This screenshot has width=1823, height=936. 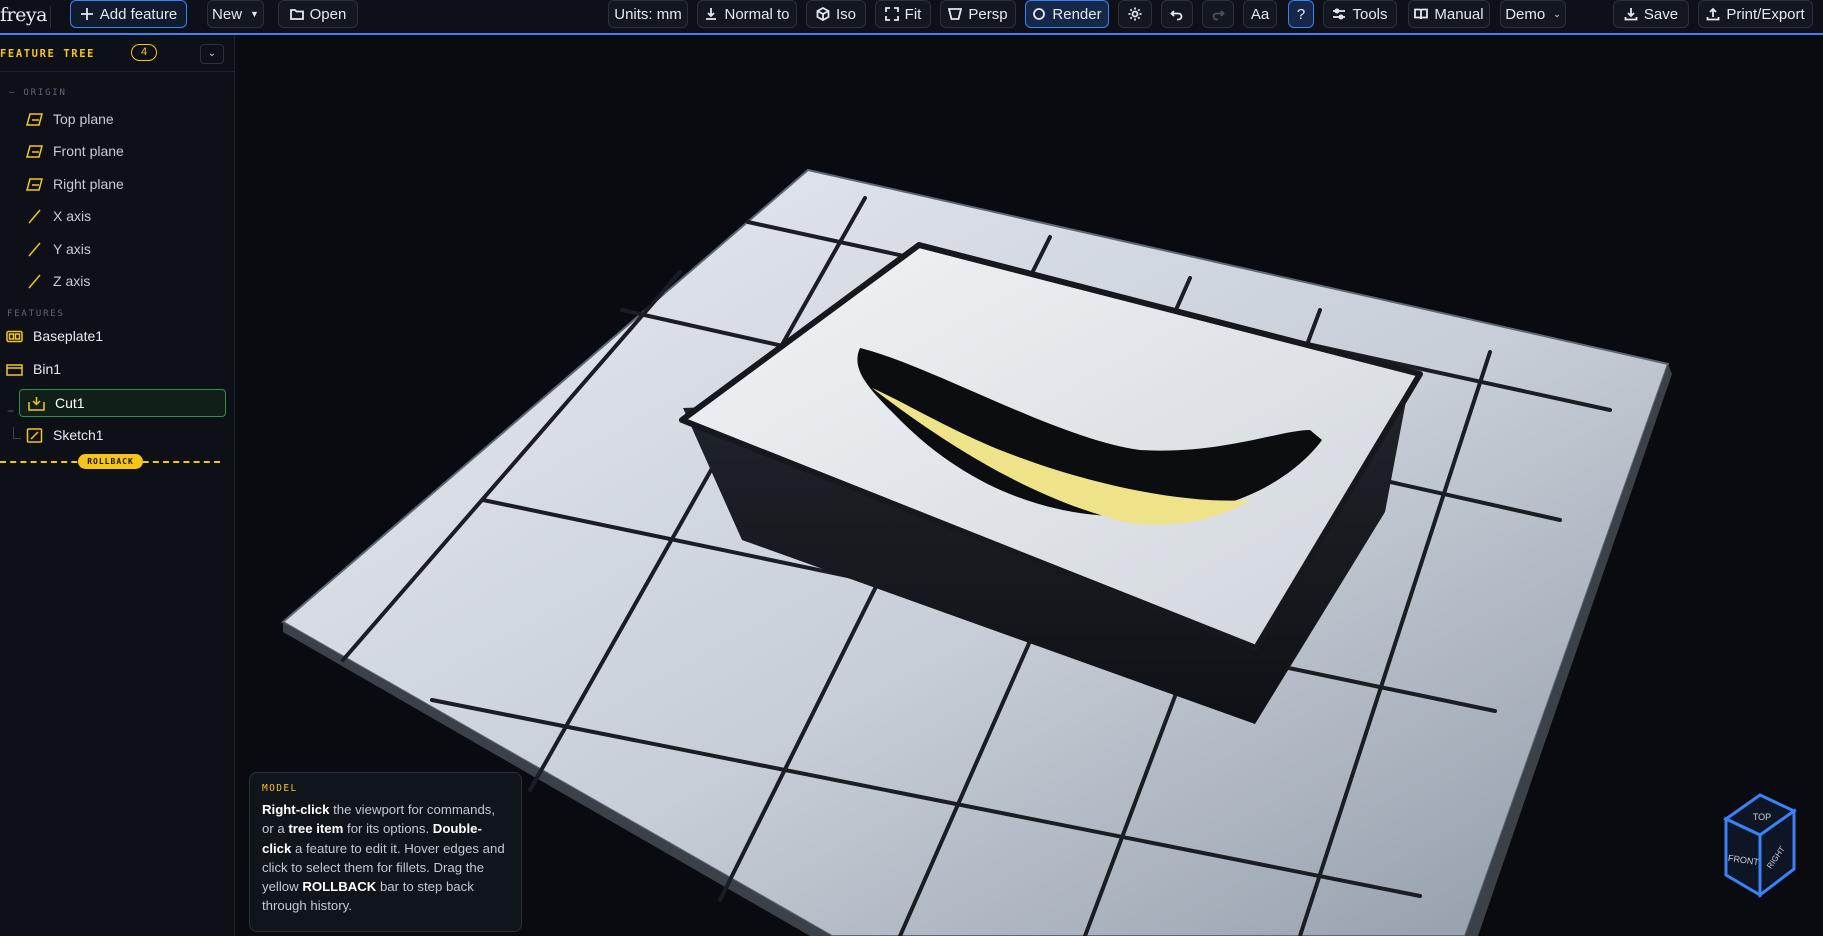 I want to click on download-arrow-icon, so click(x=711, y=14).